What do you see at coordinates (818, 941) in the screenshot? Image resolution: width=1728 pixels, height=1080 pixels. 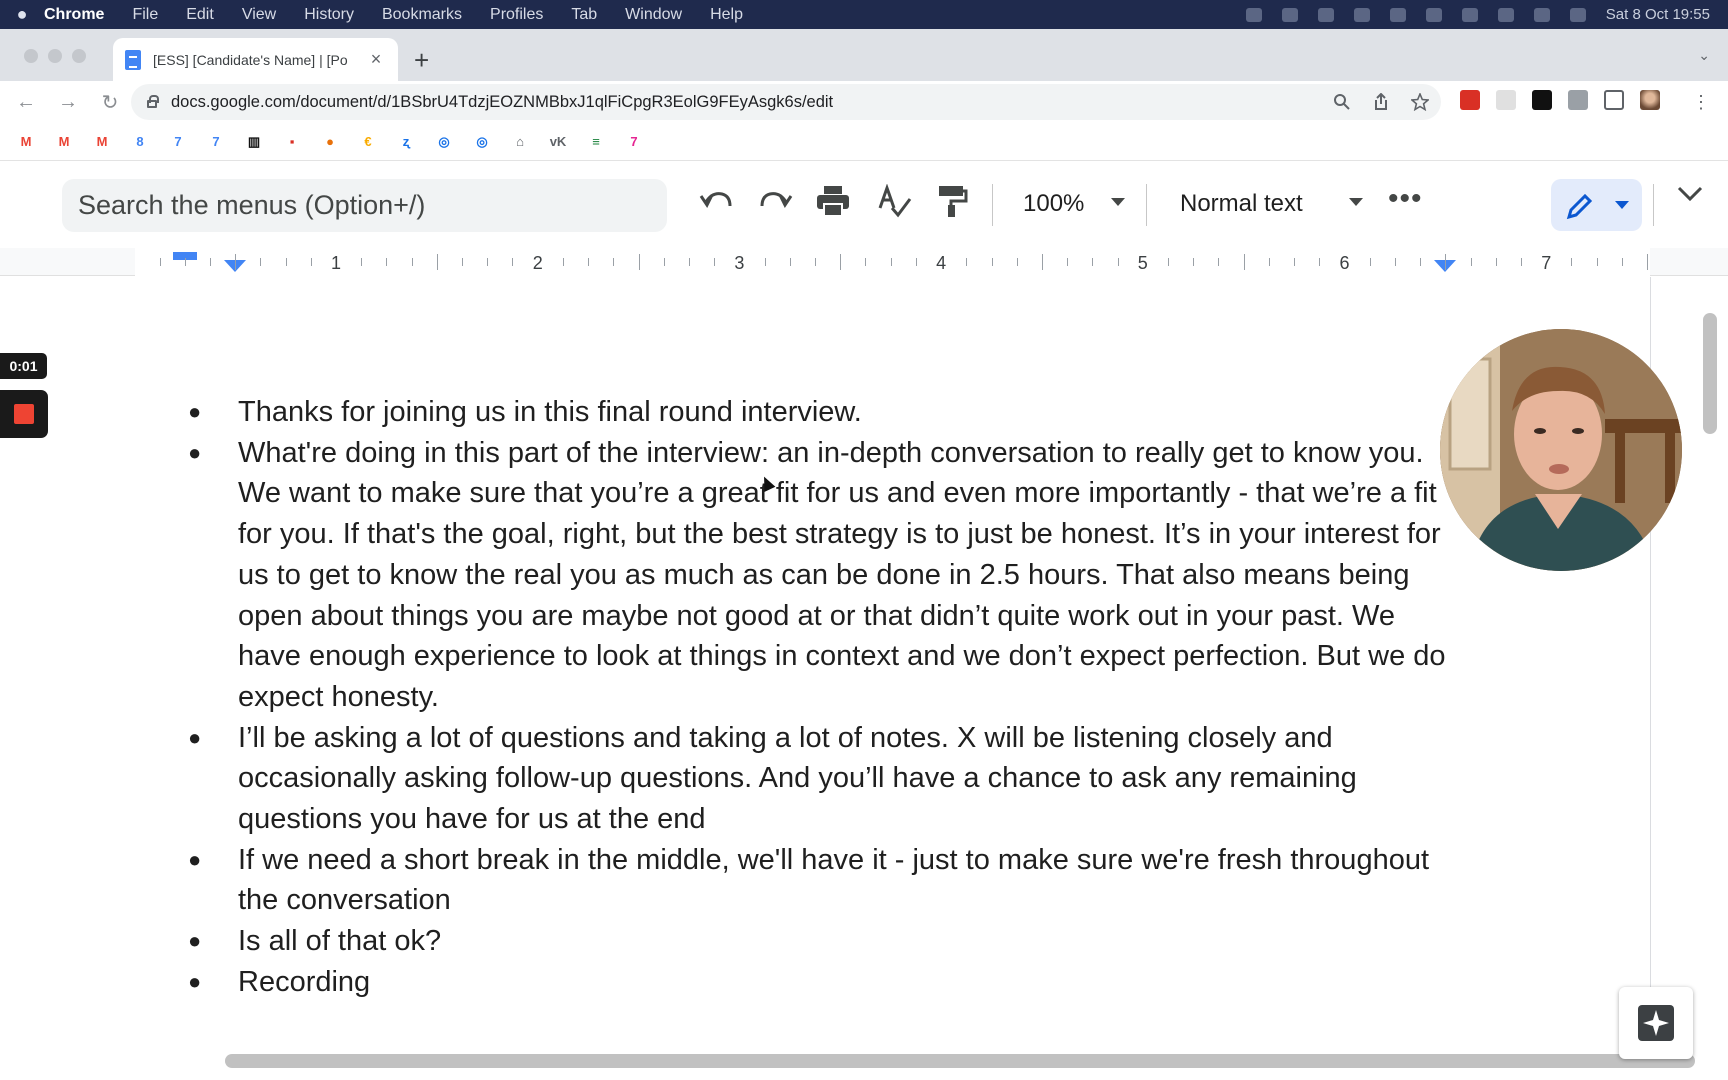 I see `document-bullet: Is all of that ok?` at bounding box center [818, 941].